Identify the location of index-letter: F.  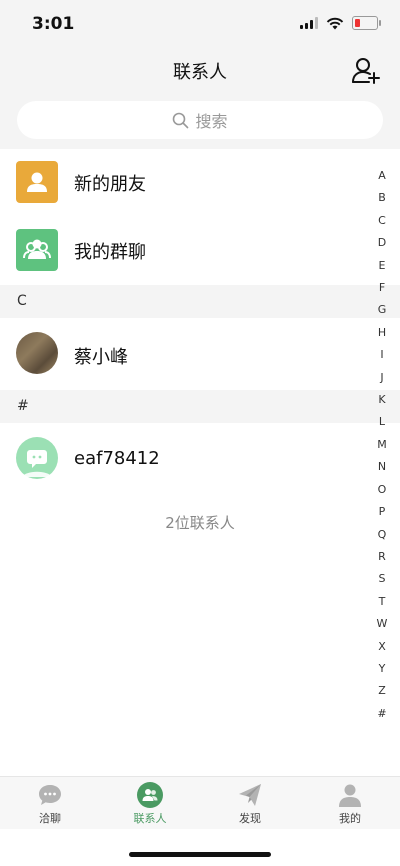
(382, 288).